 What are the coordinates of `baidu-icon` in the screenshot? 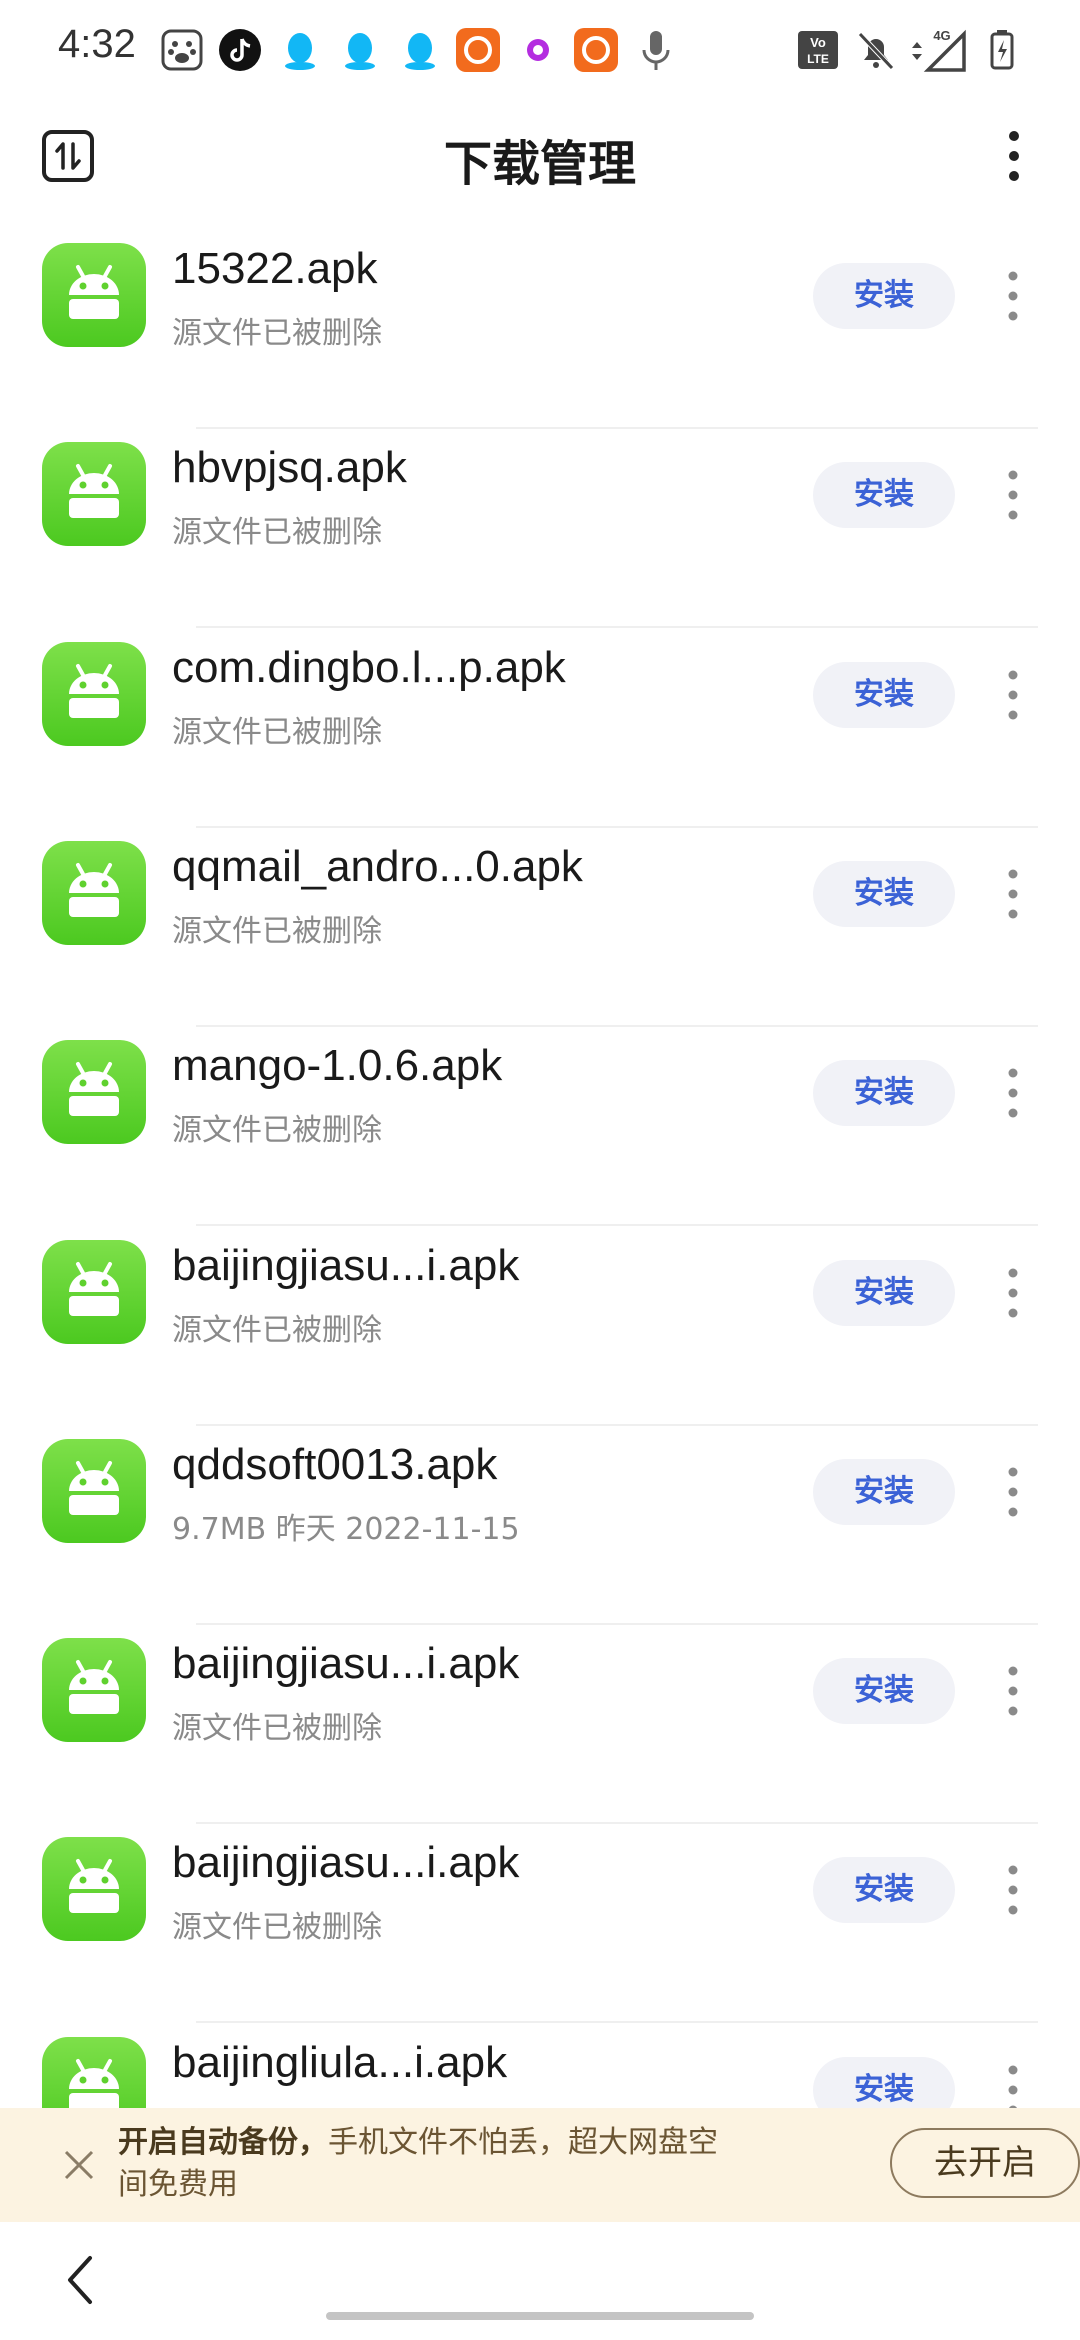 It's located at (182, 50).